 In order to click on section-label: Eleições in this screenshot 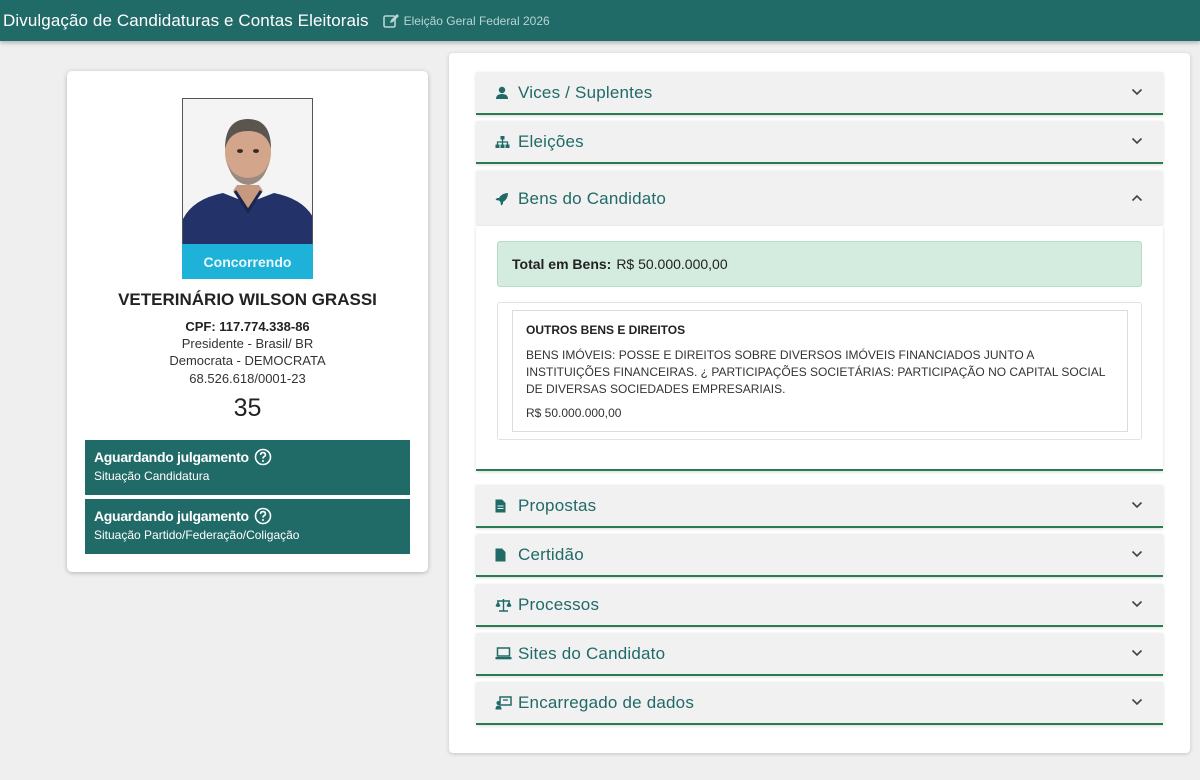, I will do `click(551, 141)`.